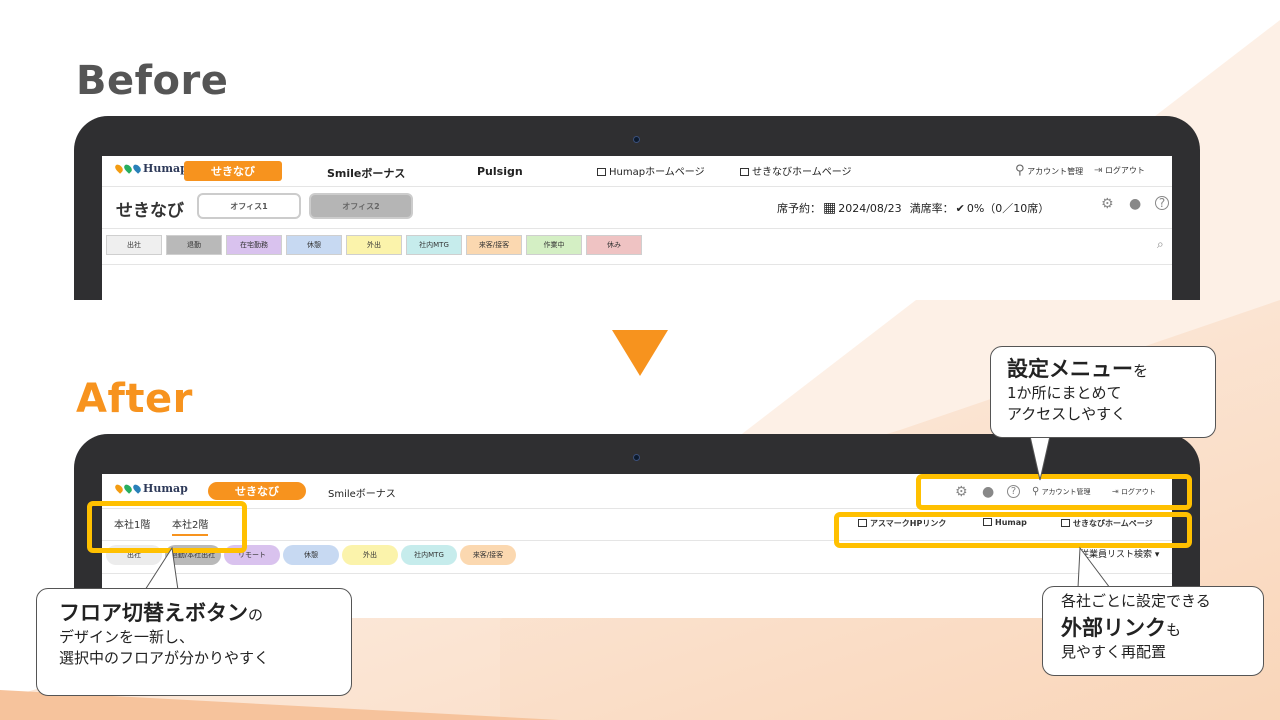 The image size is (1280, 720). What do you see at coordinates (194, 642) in the screenshot?
I see `floor-switch-callout: フロア切替えボタンの デザインを一新し、 選択中のフロアが分かりやすく` at bounding box center [194, 642].